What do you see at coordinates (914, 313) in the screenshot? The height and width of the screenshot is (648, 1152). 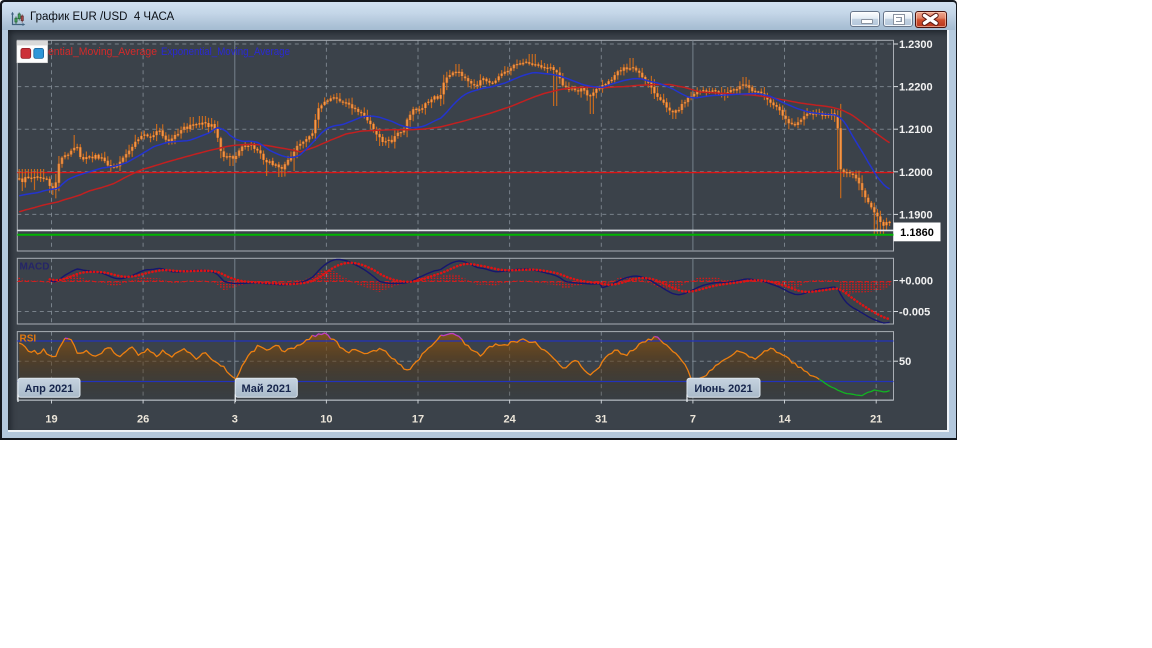 I see `svg-text: -0.005` at bounding box center [914, 313].